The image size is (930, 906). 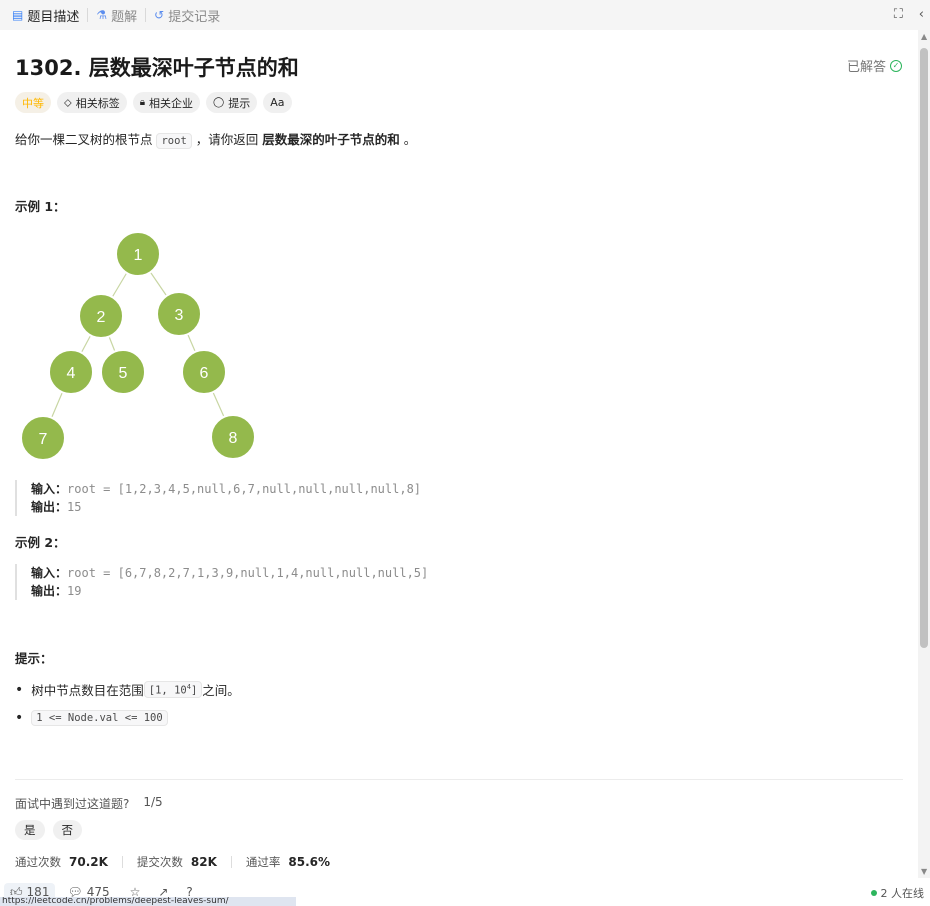 I want to click on submissions-value: 82K, so click(x=203, y=862).